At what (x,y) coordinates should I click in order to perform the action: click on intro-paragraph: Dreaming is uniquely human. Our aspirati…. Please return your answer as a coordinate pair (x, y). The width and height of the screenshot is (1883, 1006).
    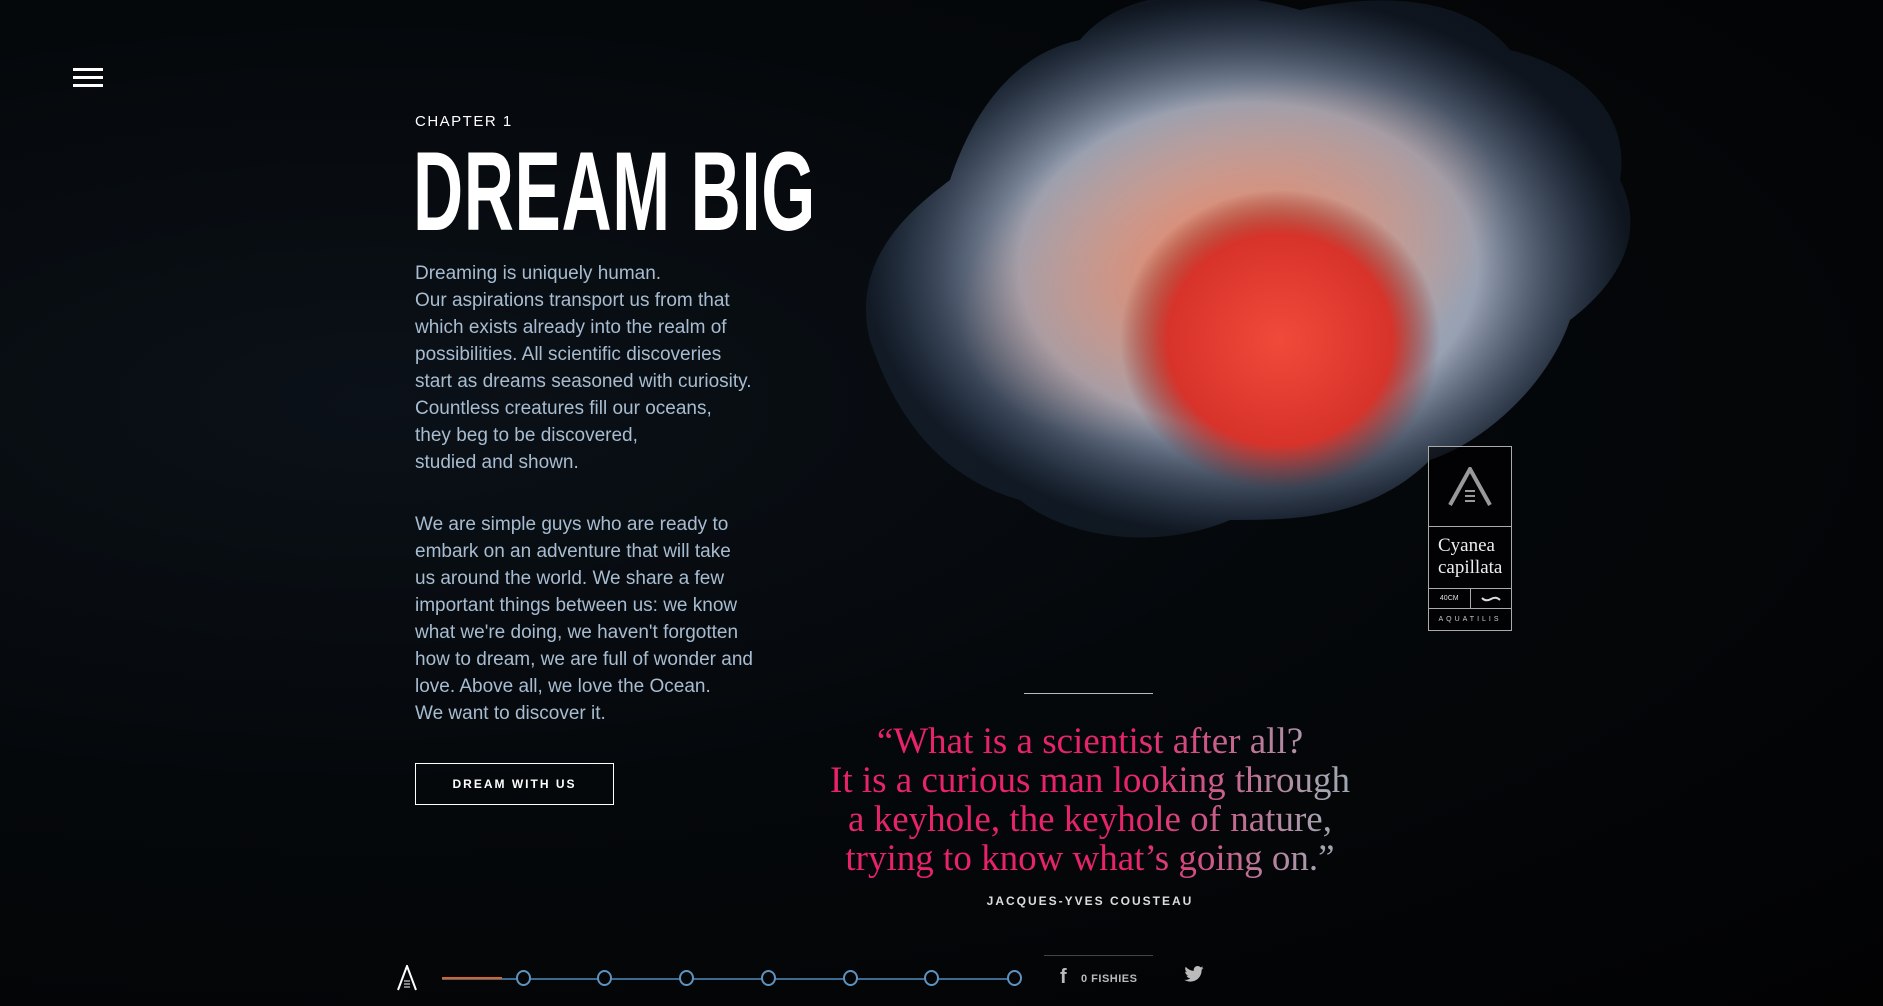
    Looking at the image, I should click on (605, 368).